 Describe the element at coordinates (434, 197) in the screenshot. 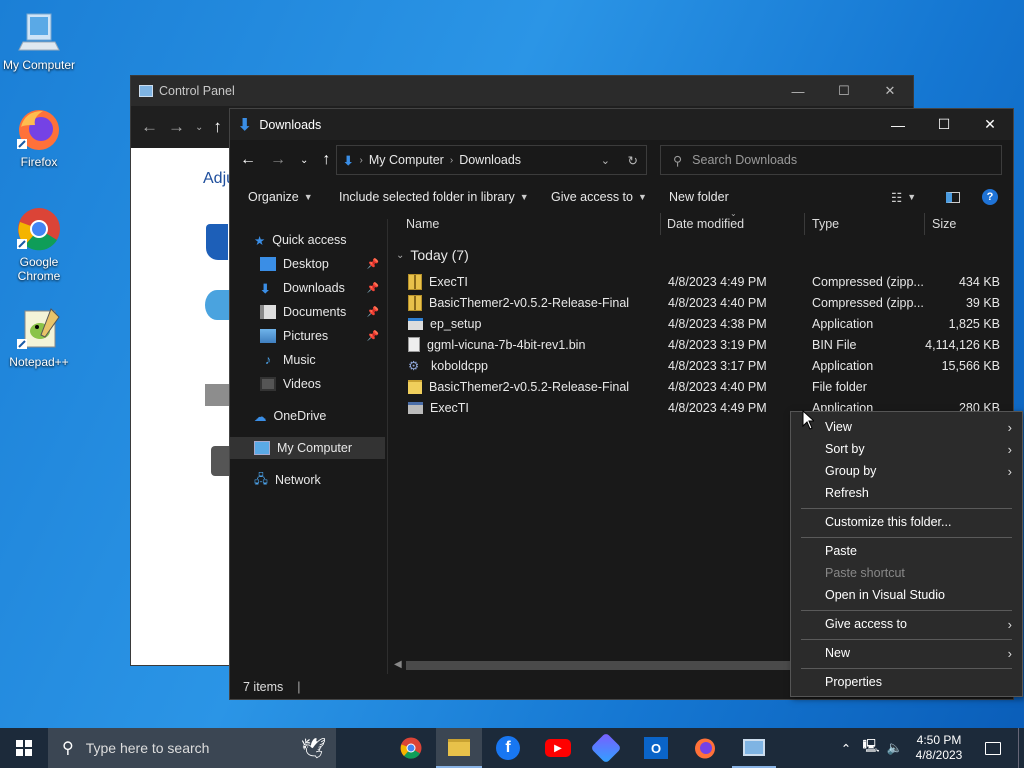

I see `include-in-library-button: Include selected folder in library ▼` at that location.